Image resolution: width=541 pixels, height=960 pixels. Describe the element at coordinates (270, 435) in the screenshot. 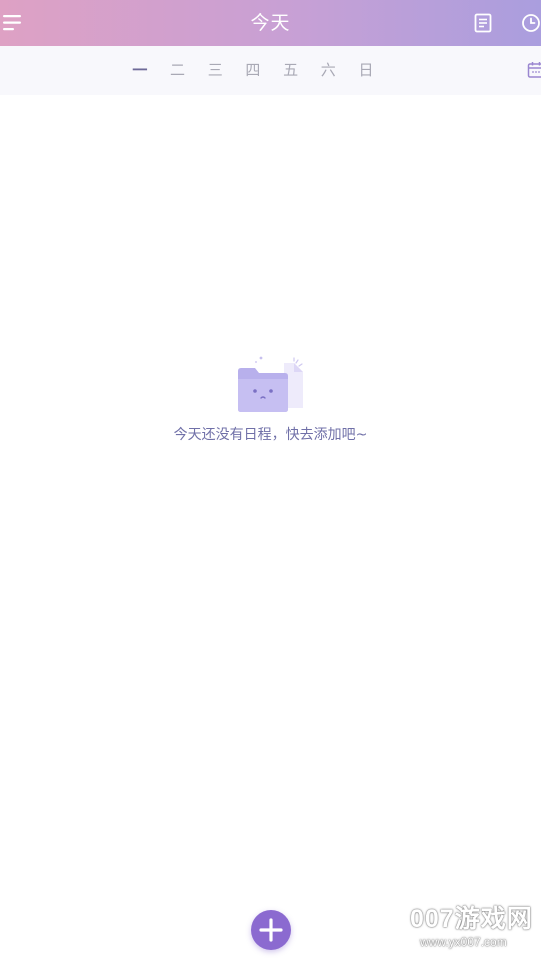

I see `empty-state-message: 今天还没有日程，快去添加吧~` at that location.